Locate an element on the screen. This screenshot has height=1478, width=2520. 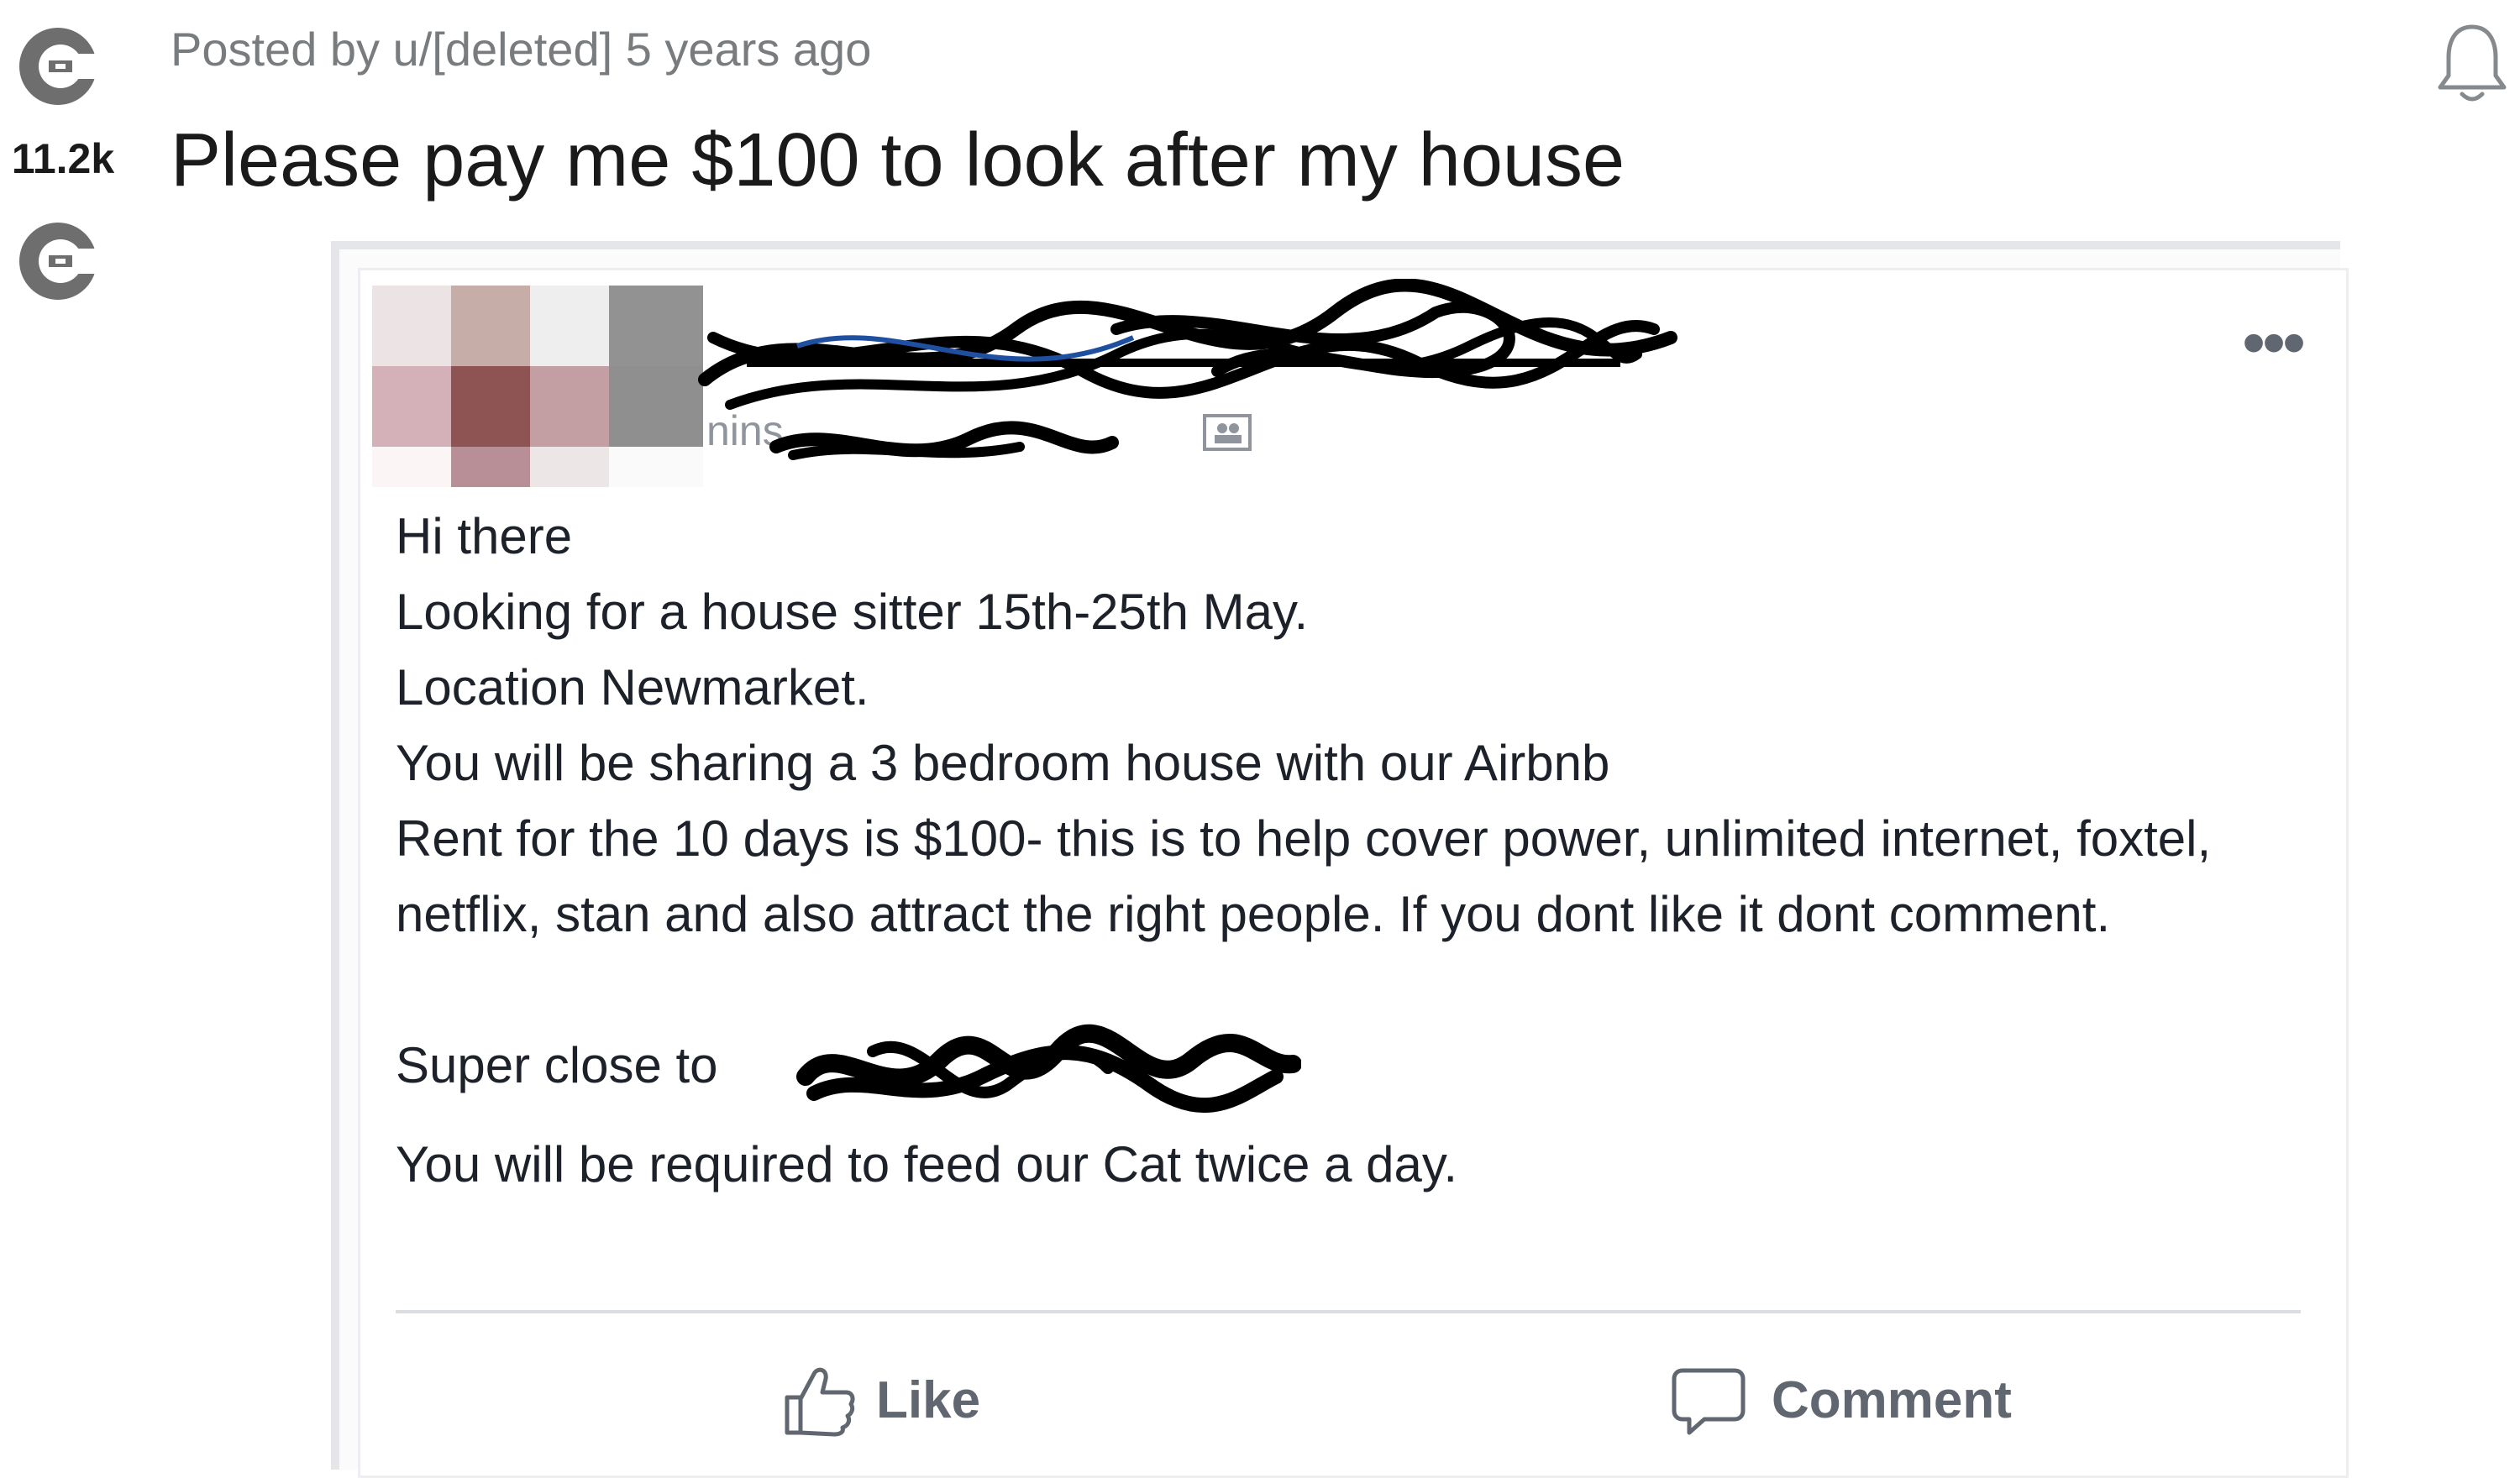
vote-score: 11.2k is located at coordinates (63, 158).